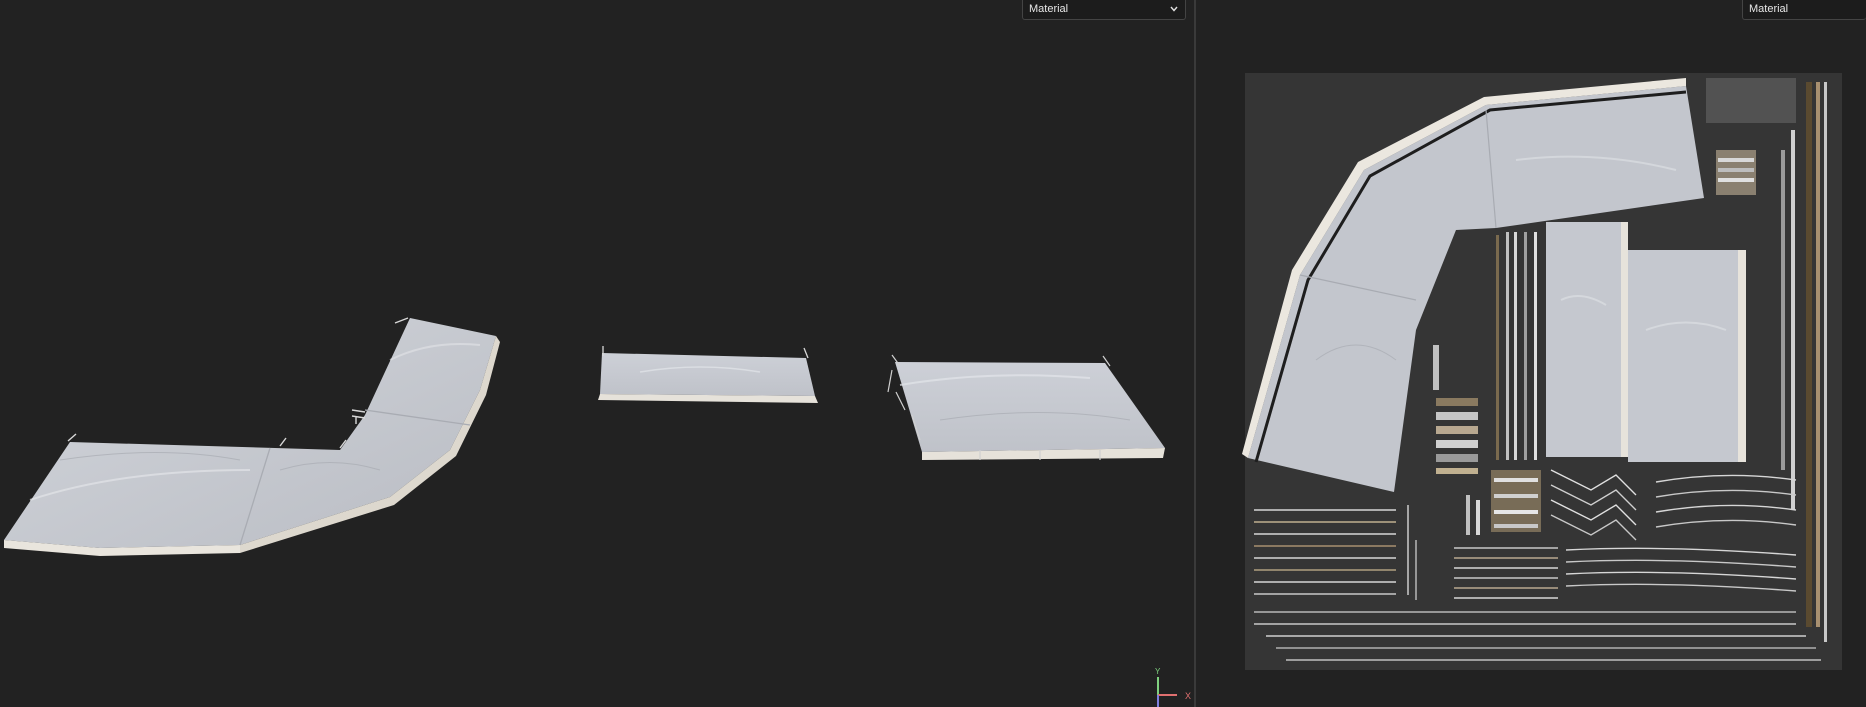 Image resolution: width=1866 pixels, height=707 pixels. Describe the element at coordinates (1158, 671) in the screenshot. I see `gizmo-y-label: Y` at that location.